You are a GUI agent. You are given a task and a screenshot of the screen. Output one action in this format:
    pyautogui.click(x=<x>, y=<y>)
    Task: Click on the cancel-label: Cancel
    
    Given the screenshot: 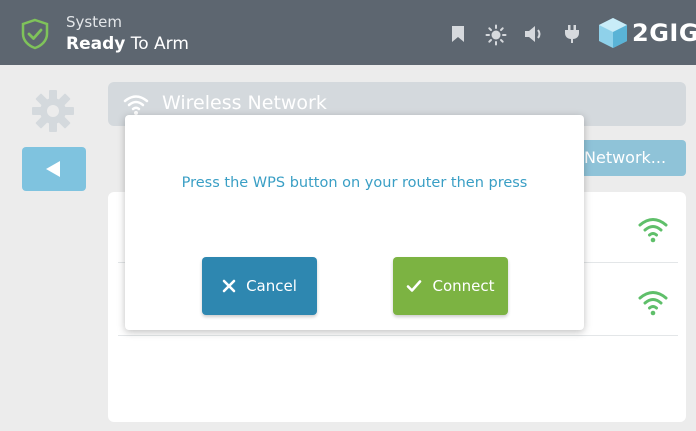 What is the action you would take?
    pyautogui.click(x=271, y=286)
    